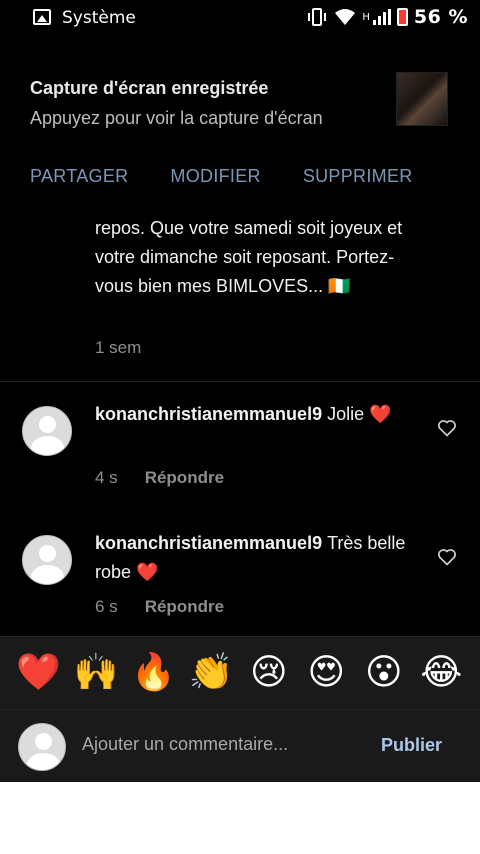 The image size is (480, 854). I want to click on comment-input, so click(222, 744).